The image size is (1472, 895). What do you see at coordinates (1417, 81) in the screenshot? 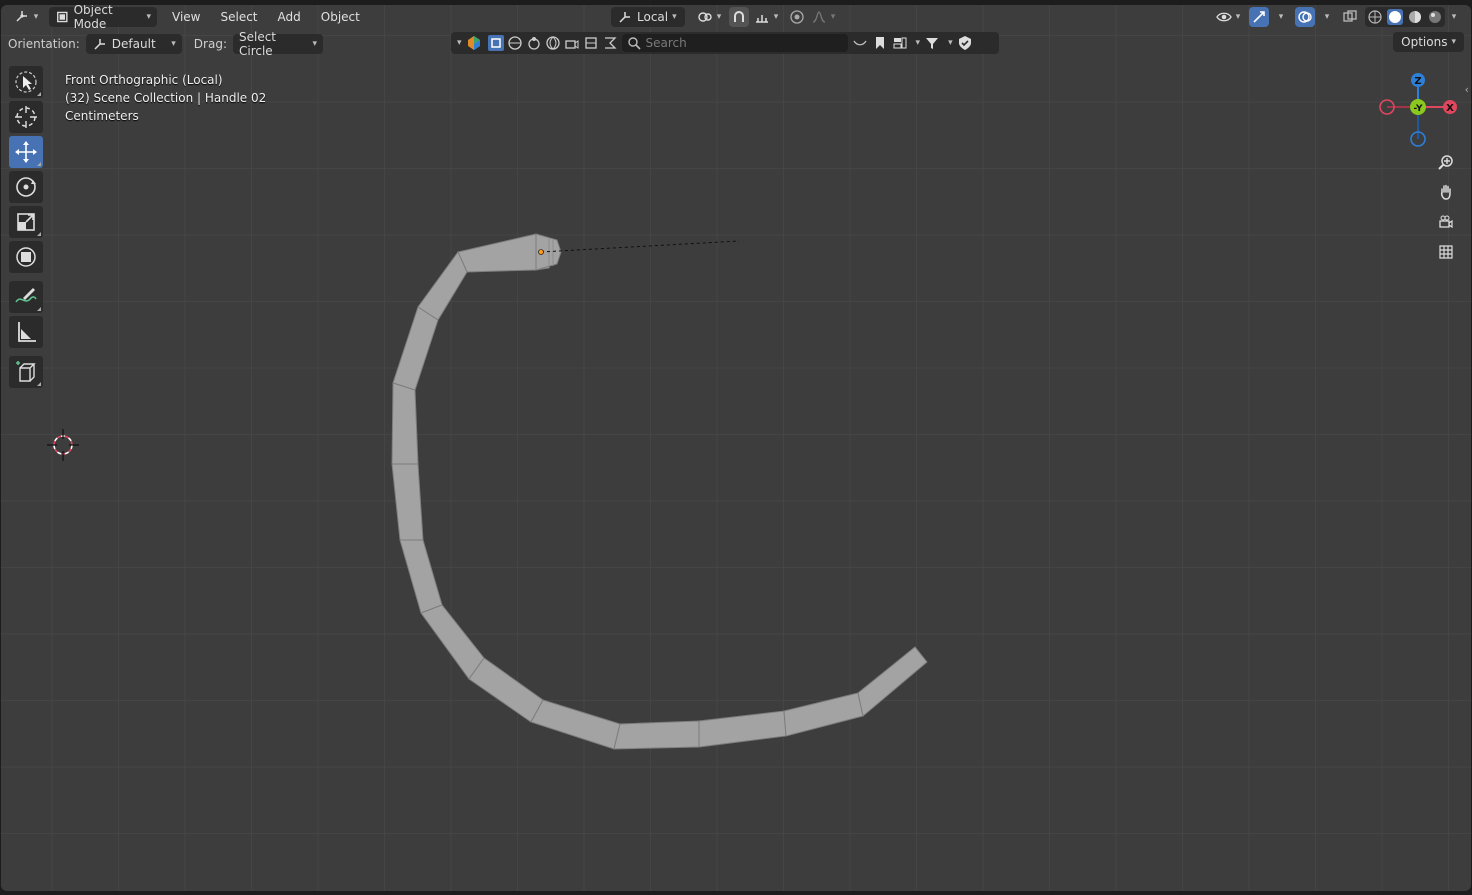
I see `gizmo-z-label: Z` at bounding box center [1417, 81].